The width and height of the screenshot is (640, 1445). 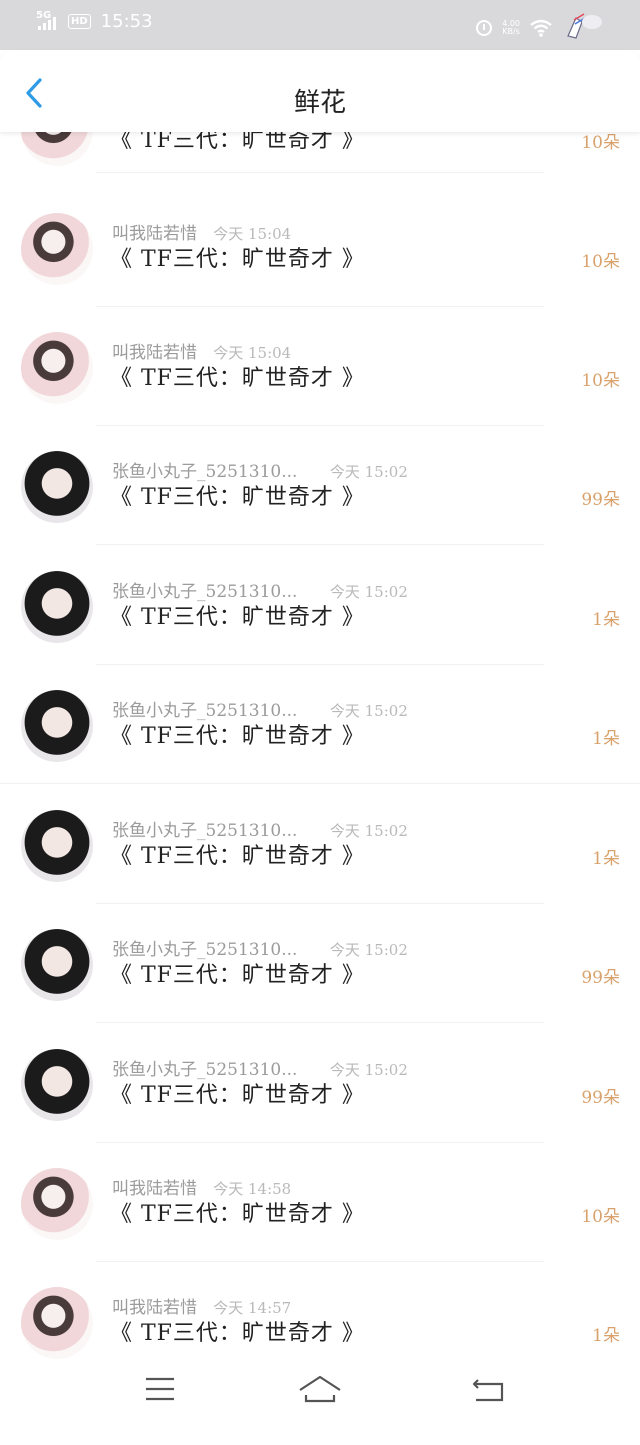 What do you see at coordinates (320, 25) in the screenshot?
I see `status-bar: 5G HD 15:53 4.00 KB/s` at bounding box center [320, 25].